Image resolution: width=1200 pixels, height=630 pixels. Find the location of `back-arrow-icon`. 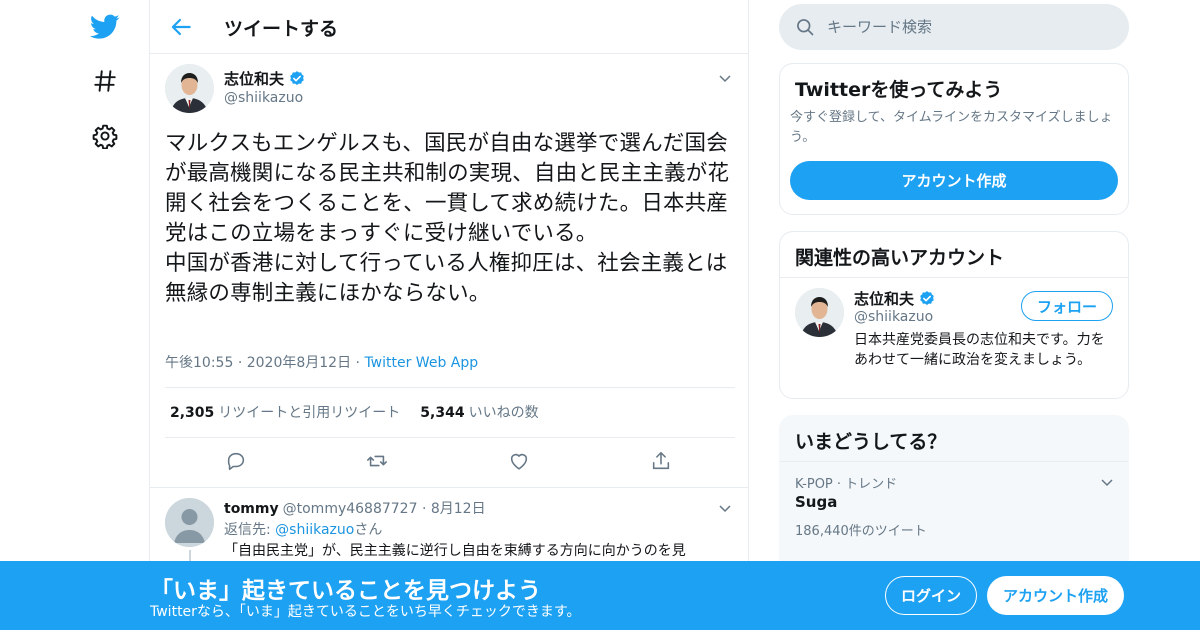

back-arrow-icon is located at coordinates (181, 27).